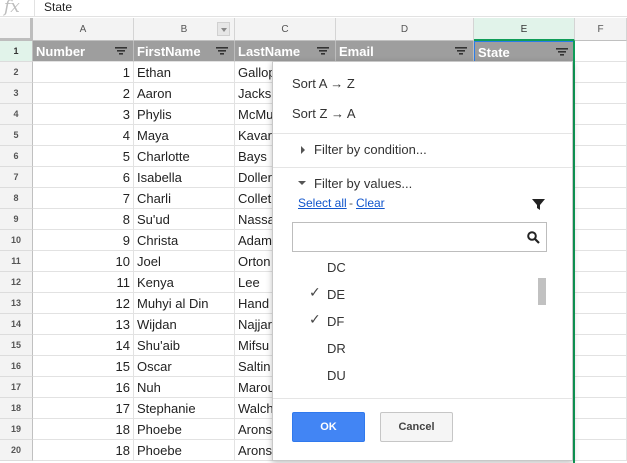 This screenshot has width=627, height=463. I want to click on cell-number: 8, so click(83, 219).